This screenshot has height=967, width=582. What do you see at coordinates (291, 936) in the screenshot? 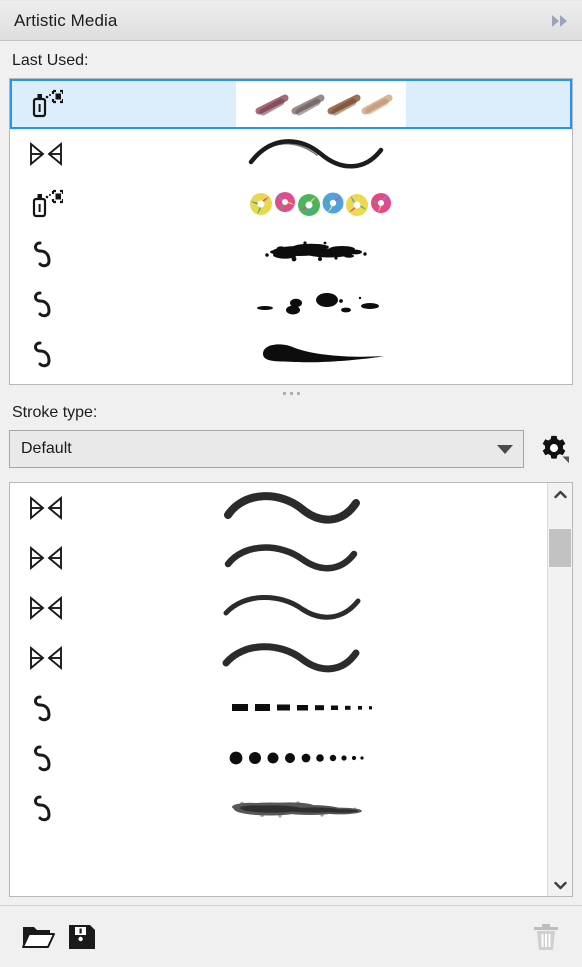
I see `panel-footer` at bounding box center [291, 936].